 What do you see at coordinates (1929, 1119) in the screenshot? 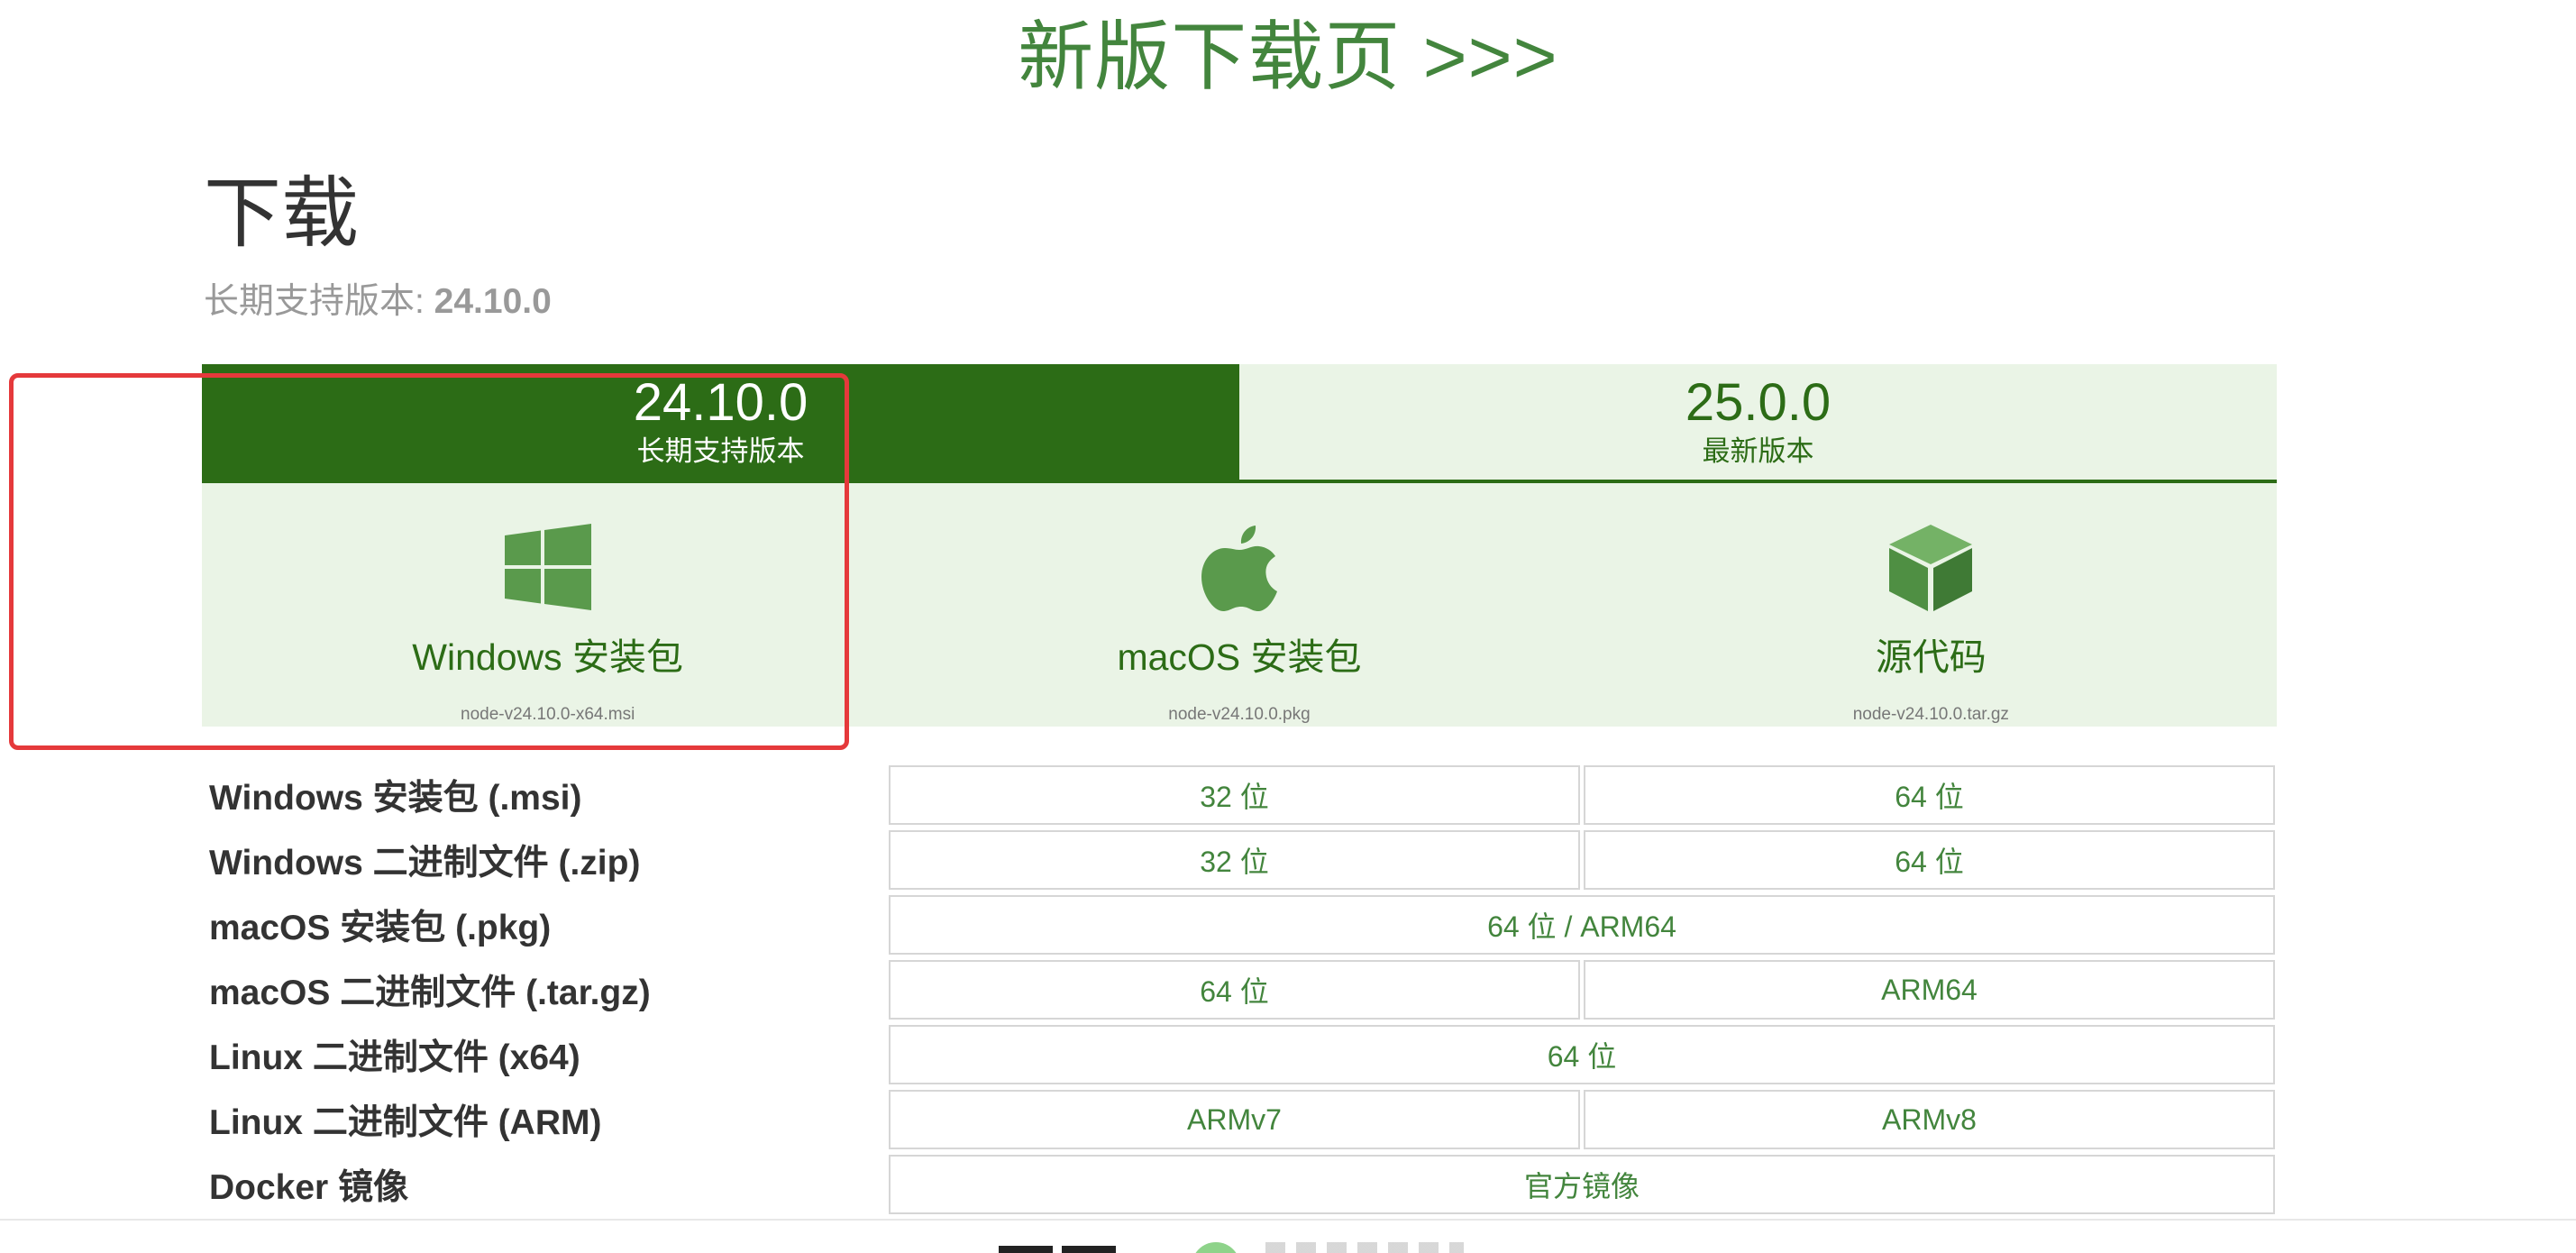
I see `download-link-linux-armv8: ARMv8` at bounding box center [1929, 1119].